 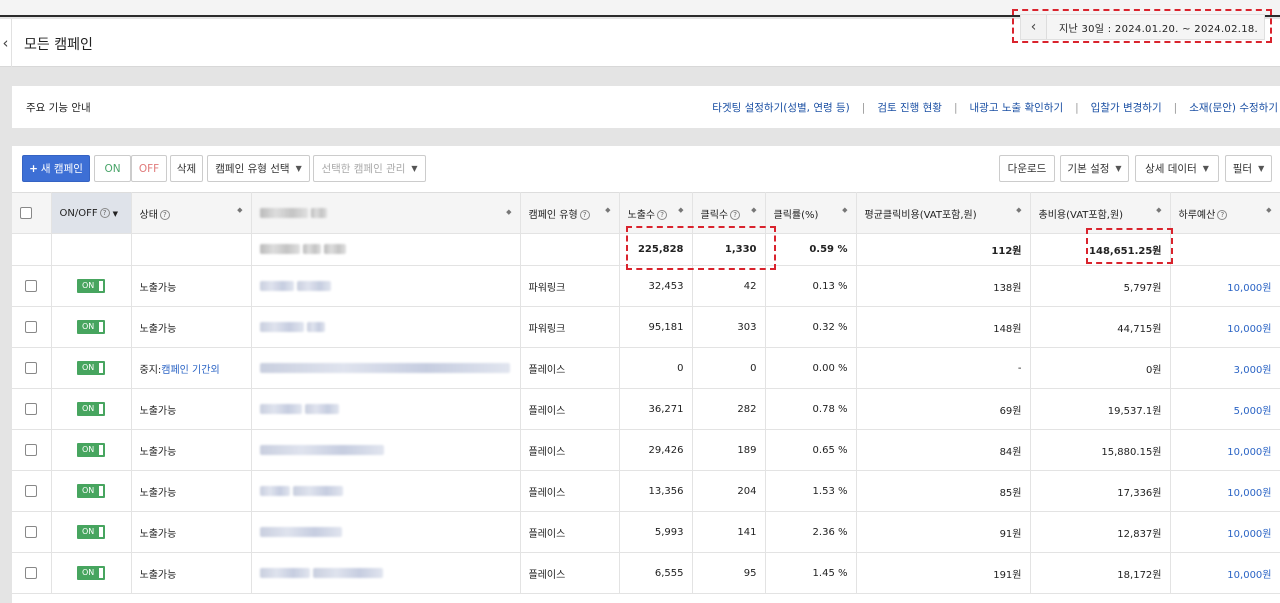 I want to click on row-select-cell, so click(x=32, y=450).